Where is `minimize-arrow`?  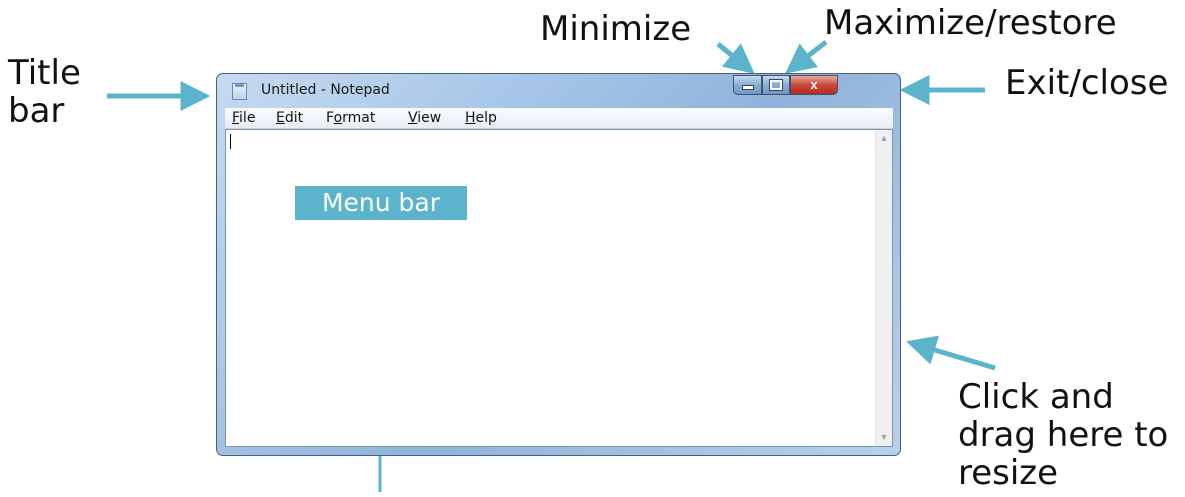
minimize-arrow is located at coordinates (735, 58).